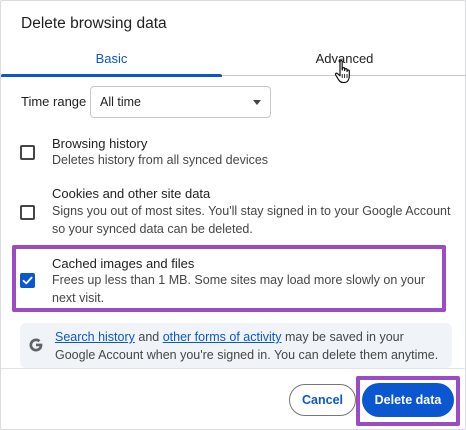 This screenshot has width=466, height=430. I want to click on delete-data-button: Delete data, so click(408, 400).